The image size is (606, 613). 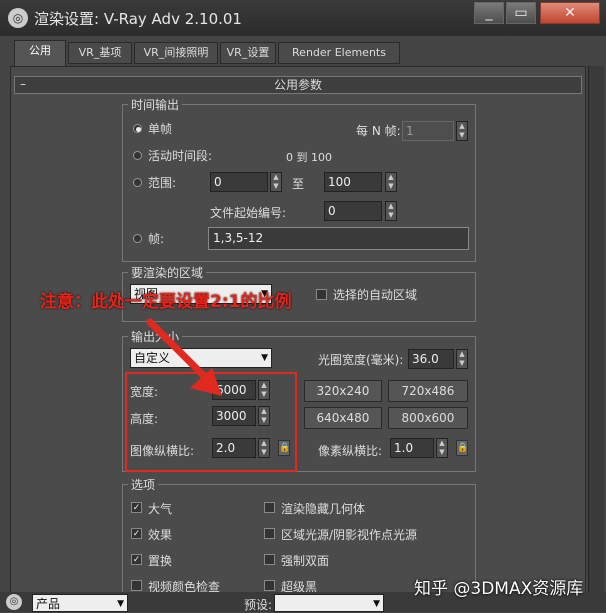 What do you see at coordinates (136, 559) in the screenshot?
I see `checkbox-displacement: ✓` at bounding box center [136, 559].